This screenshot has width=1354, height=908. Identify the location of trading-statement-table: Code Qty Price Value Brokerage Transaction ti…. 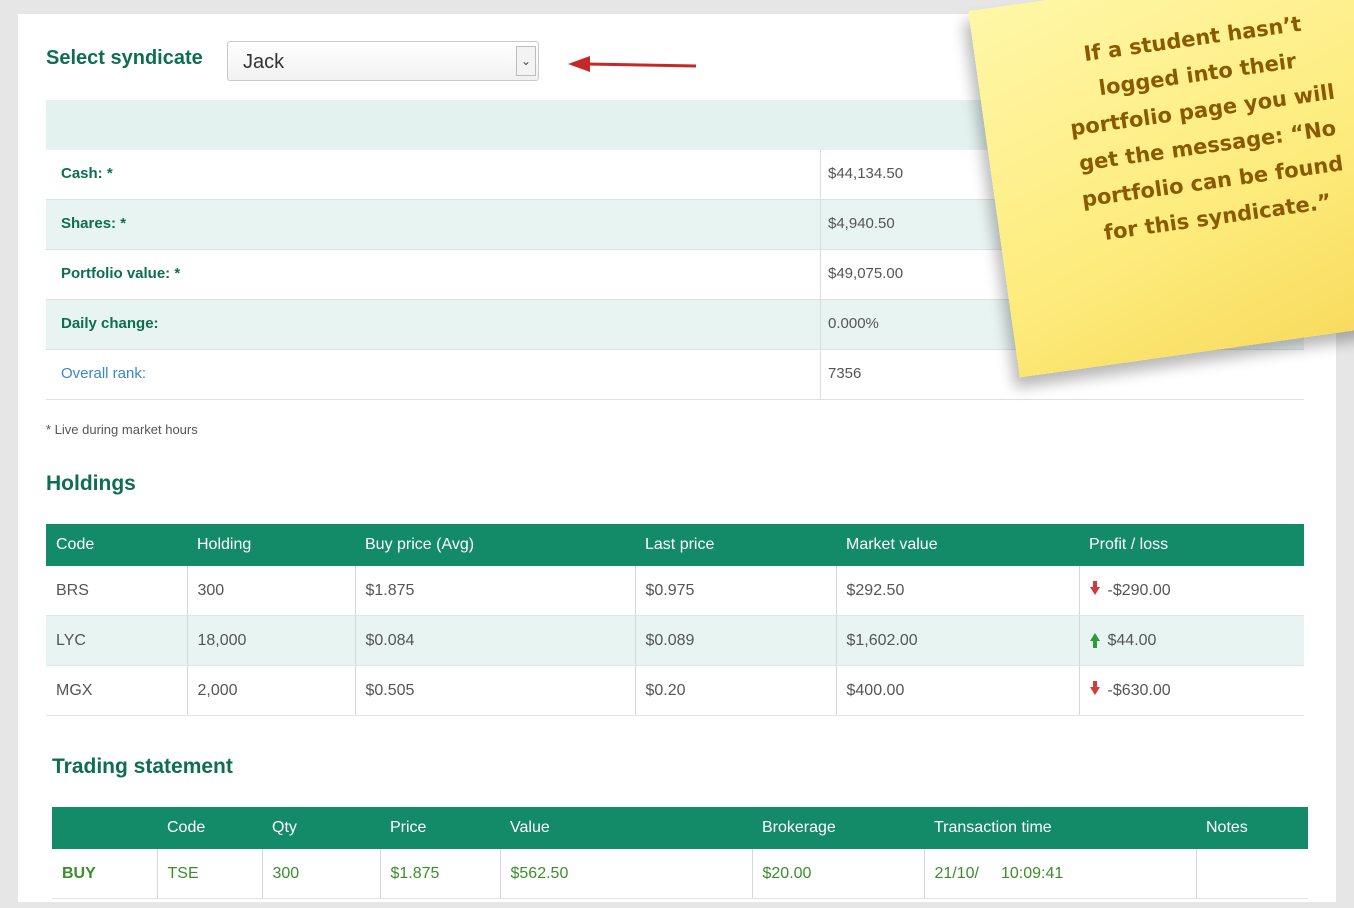
(680, 853).